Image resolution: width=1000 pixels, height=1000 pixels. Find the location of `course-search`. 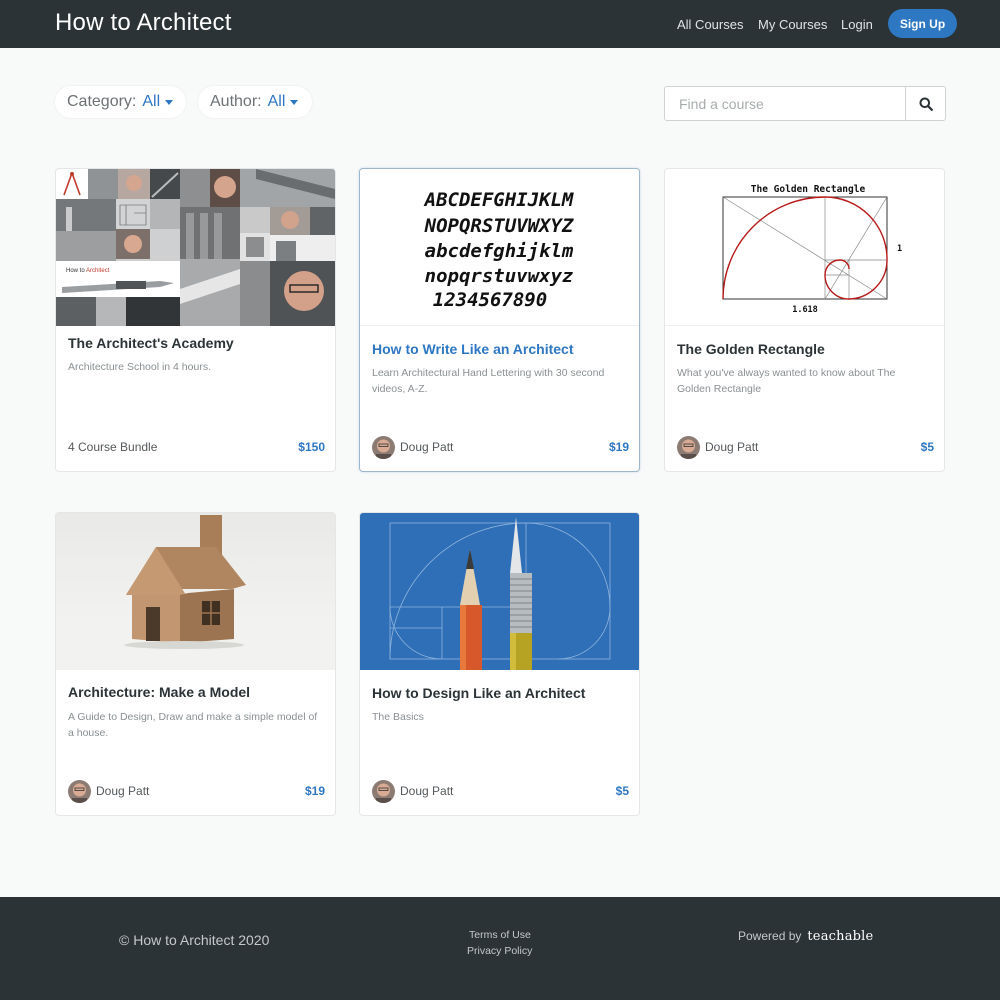

course-search is located at coordinates (805, 103).